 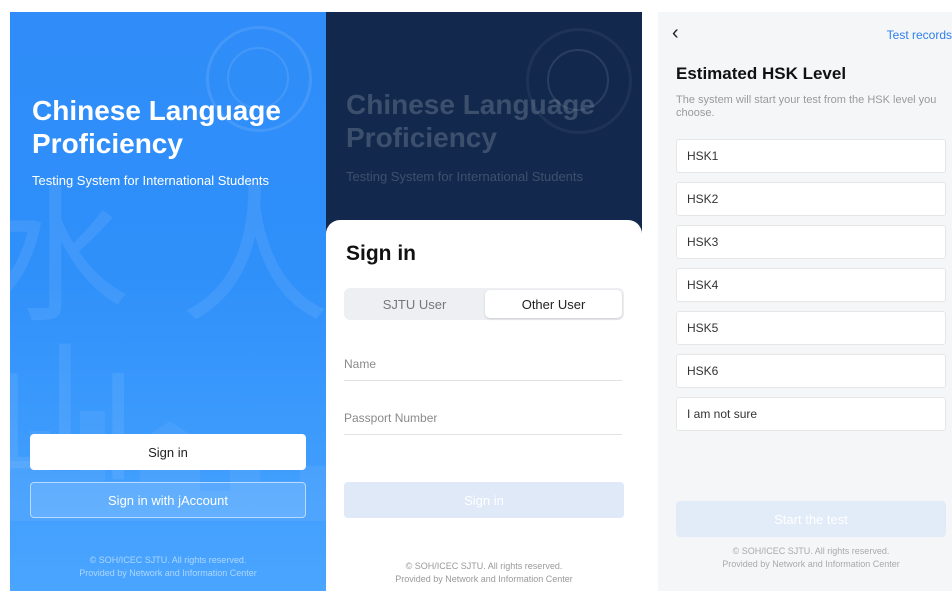 What do you see at coordinates (168, 500) in the screenshot?
I see `jaccount-sign-in-button: Sign in with jAccount` at bounding box center [168, 500].